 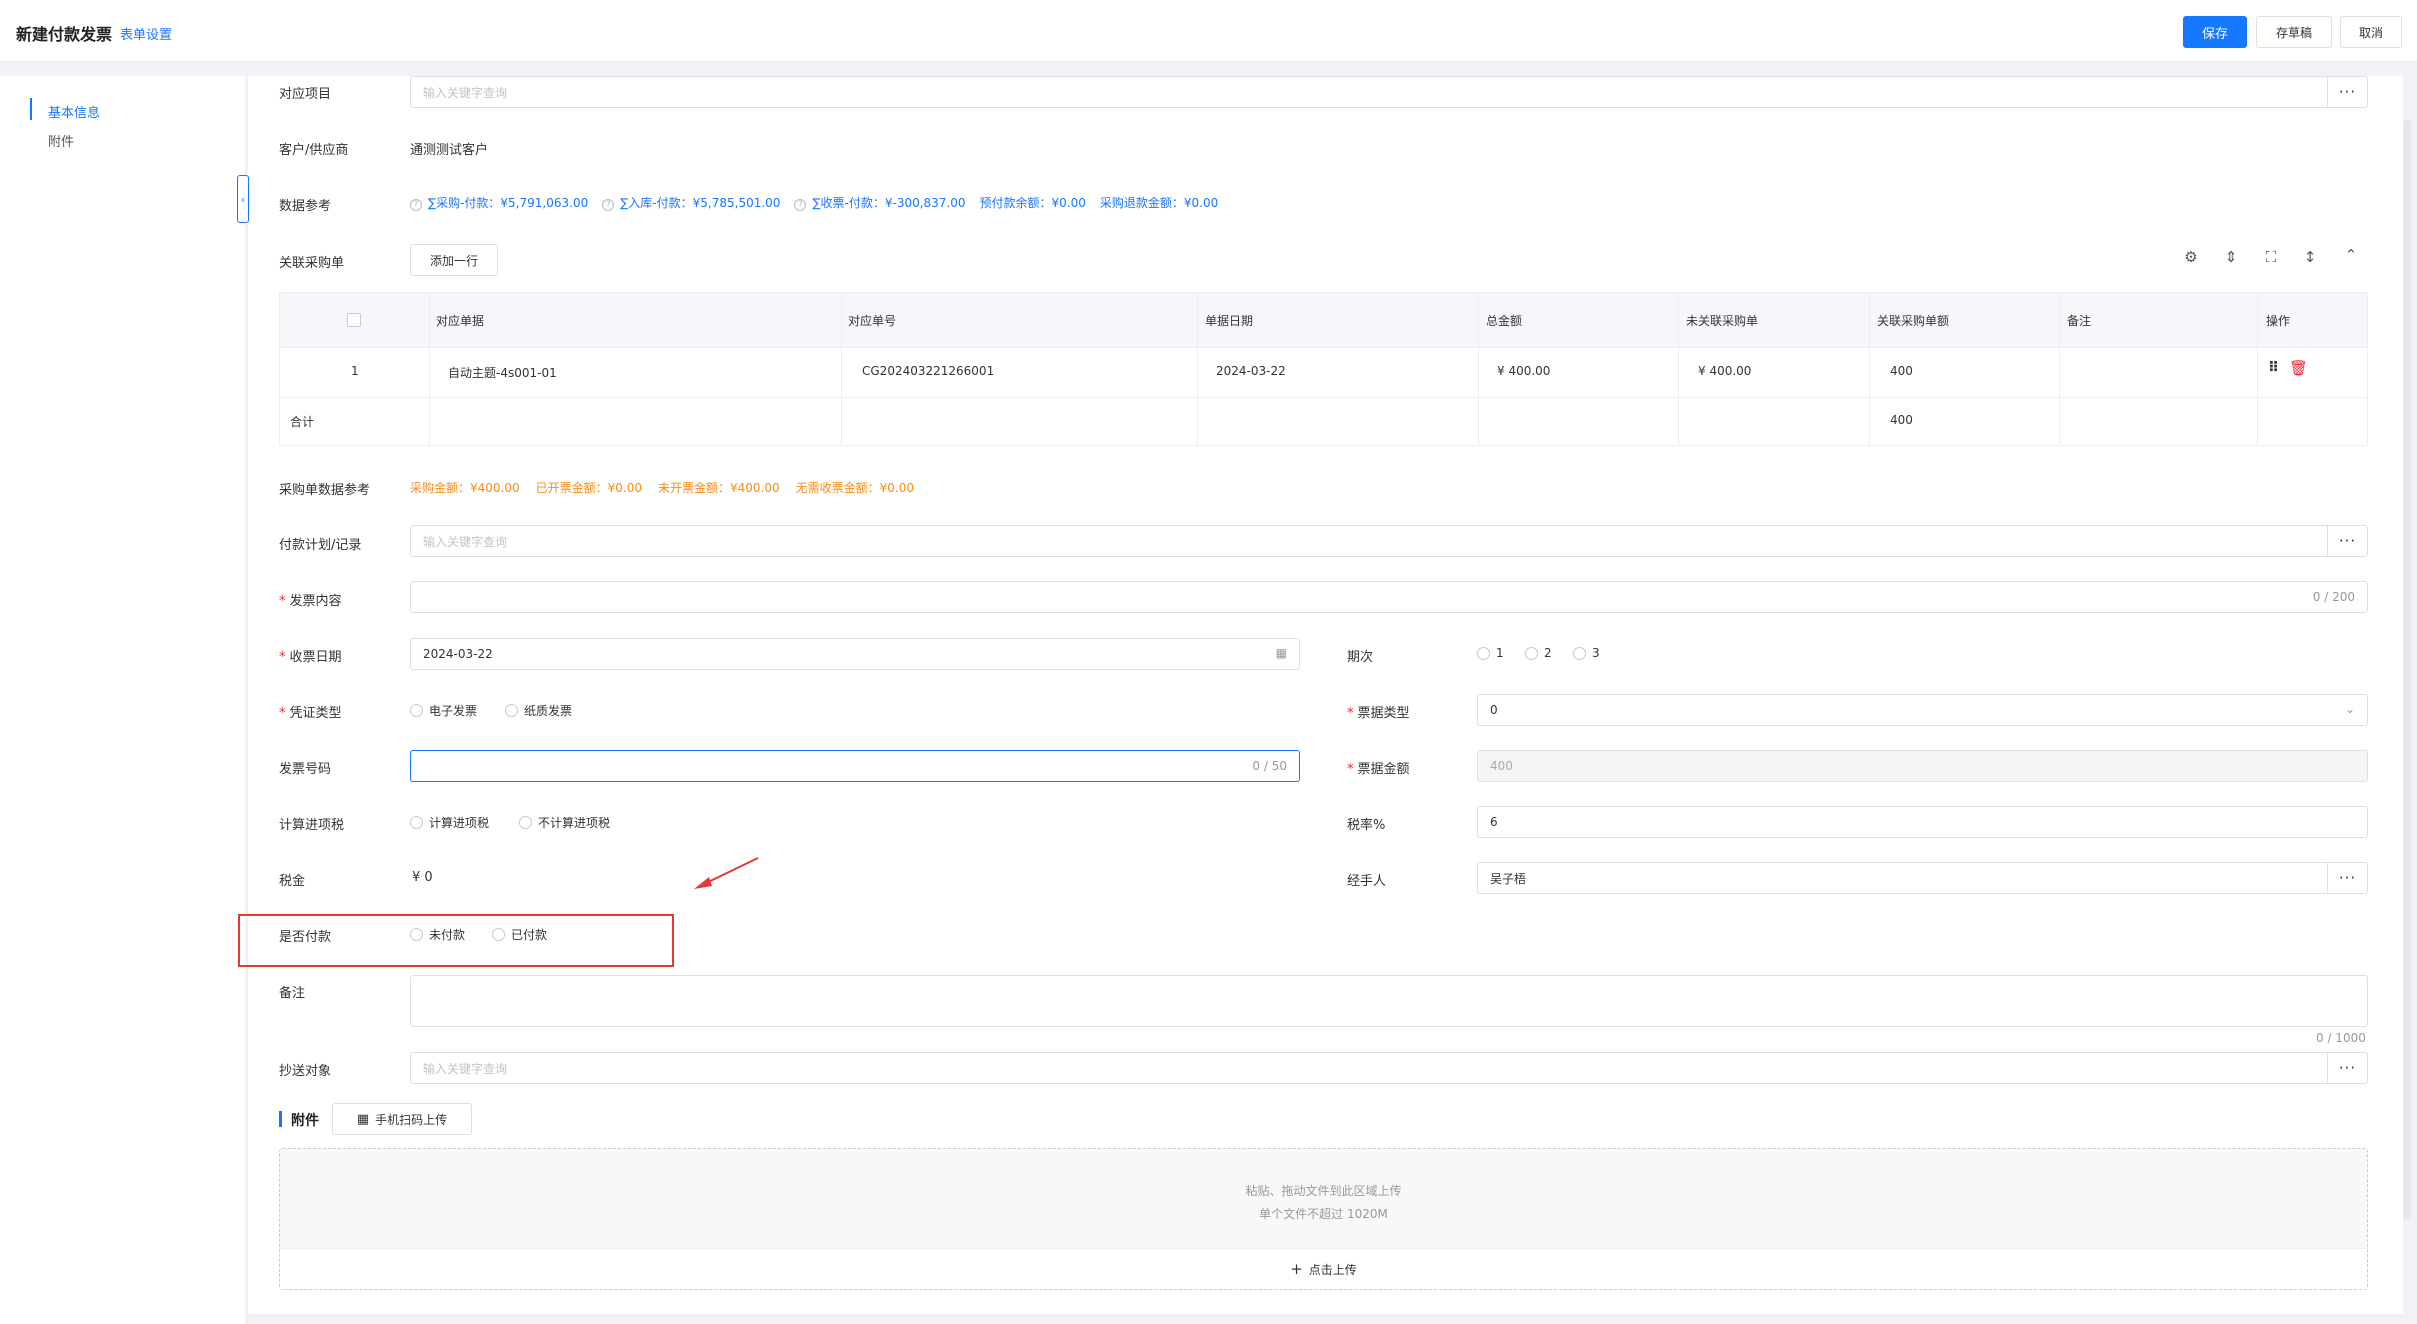 What do you see at coordinates (2079, 321) in the screenshot?
I see `column-header-remark: 备注` at bounding box center [2079, 321].